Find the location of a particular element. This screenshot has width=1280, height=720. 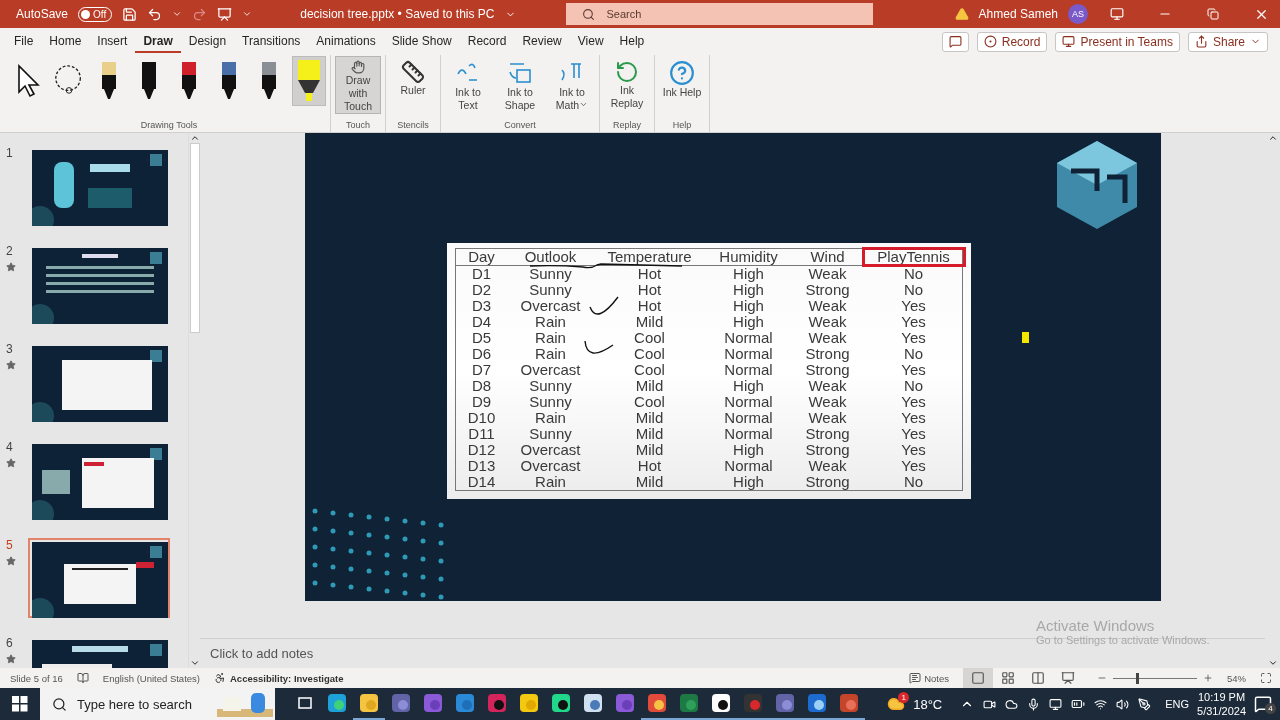

slide-number: 6 is located at coordinates (10, 643).